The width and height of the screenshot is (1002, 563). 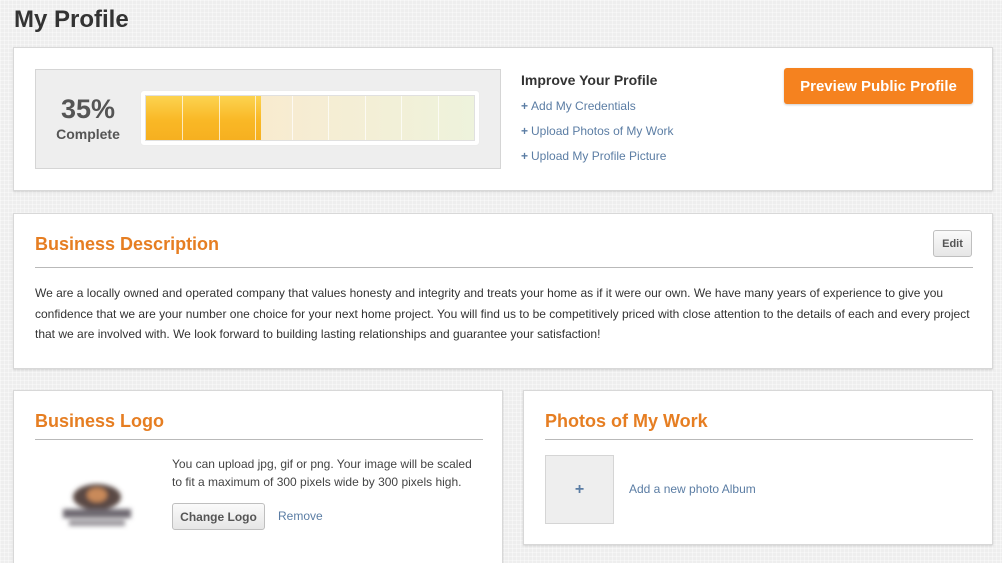 What do you see at coordinates (597, 106) in the screenshot?
I see `add-credentials-link: + Add My Credentials` at bounding box center [597, 106].